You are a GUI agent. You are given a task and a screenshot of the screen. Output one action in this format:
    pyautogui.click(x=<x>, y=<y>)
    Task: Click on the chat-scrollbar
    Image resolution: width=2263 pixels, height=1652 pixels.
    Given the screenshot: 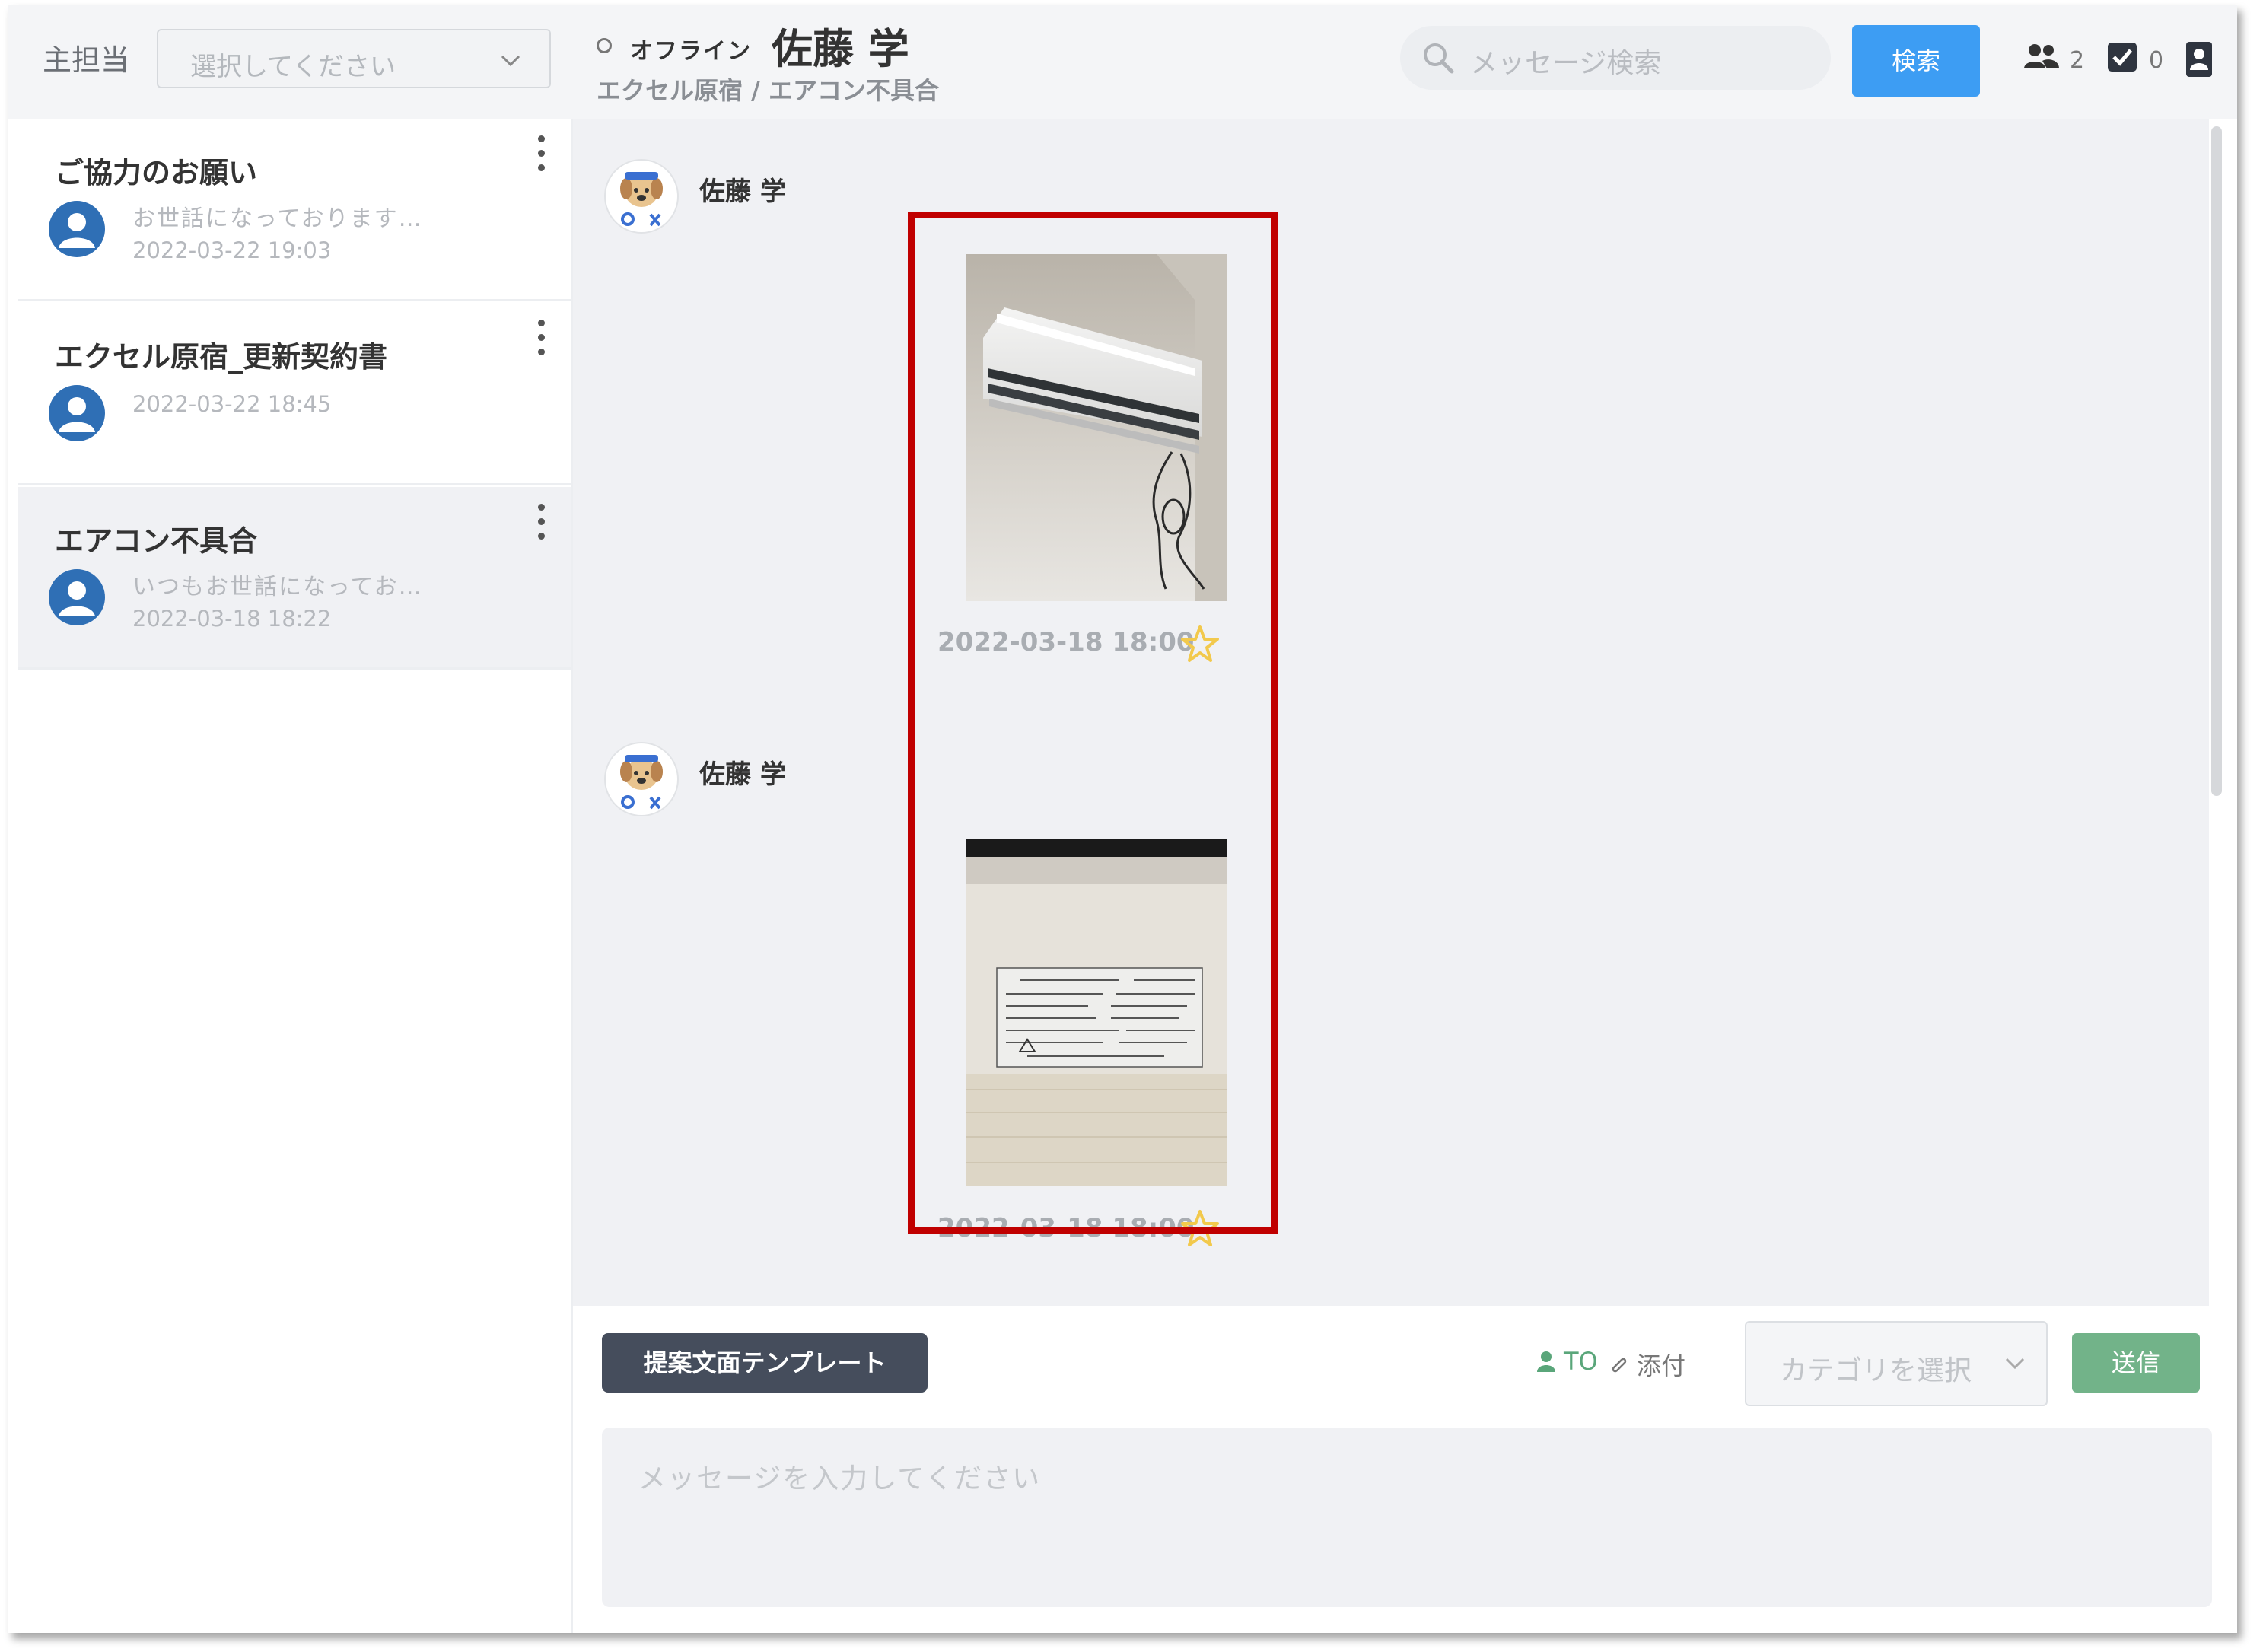 What is the action you would take?
    pyautogui.click(x=2216, y=461)
    